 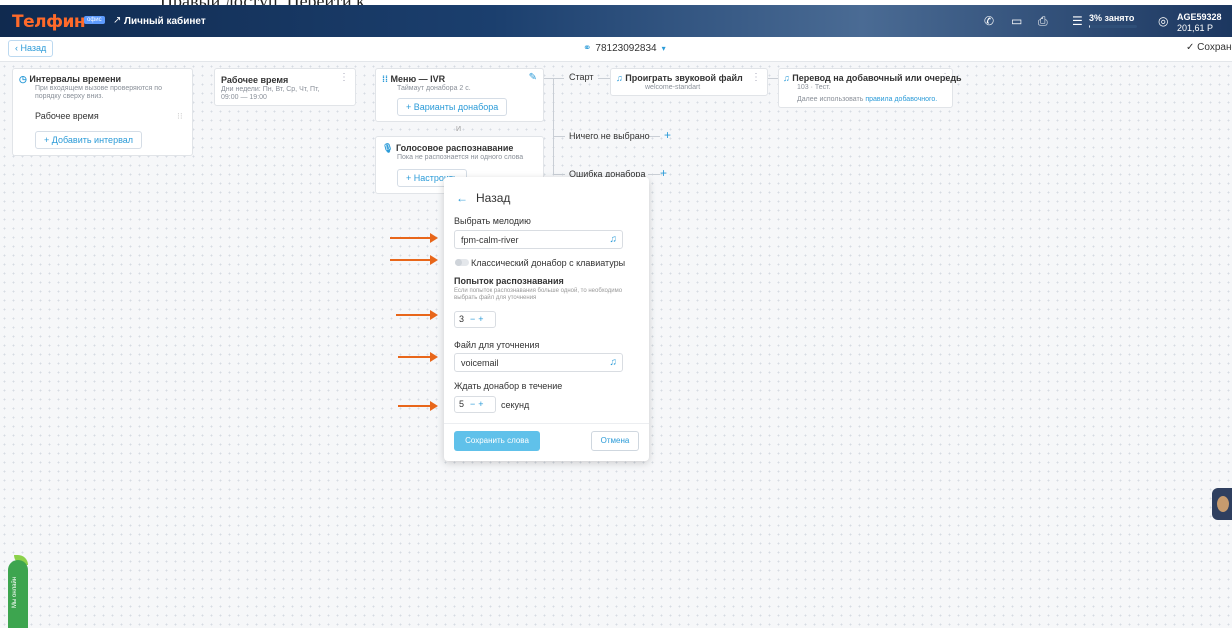 I want to click on online-chat-tab: Мы онлайн, so click(x=18, y=594).